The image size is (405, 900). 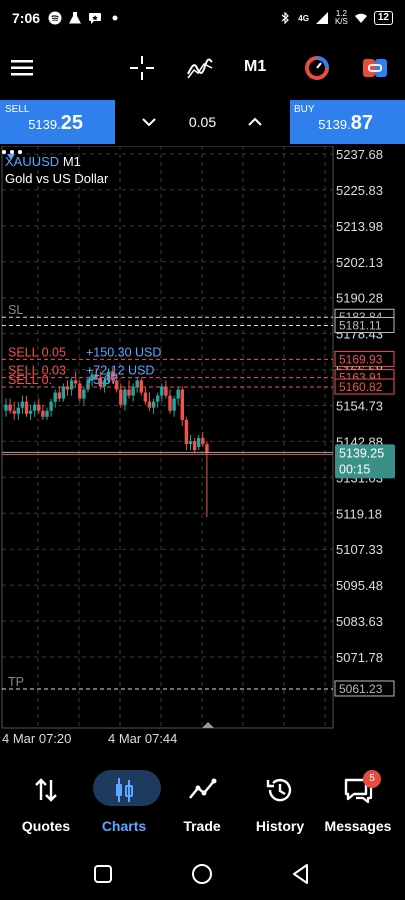 I want to click on hamburger-icon, so click(x=22, y=68).